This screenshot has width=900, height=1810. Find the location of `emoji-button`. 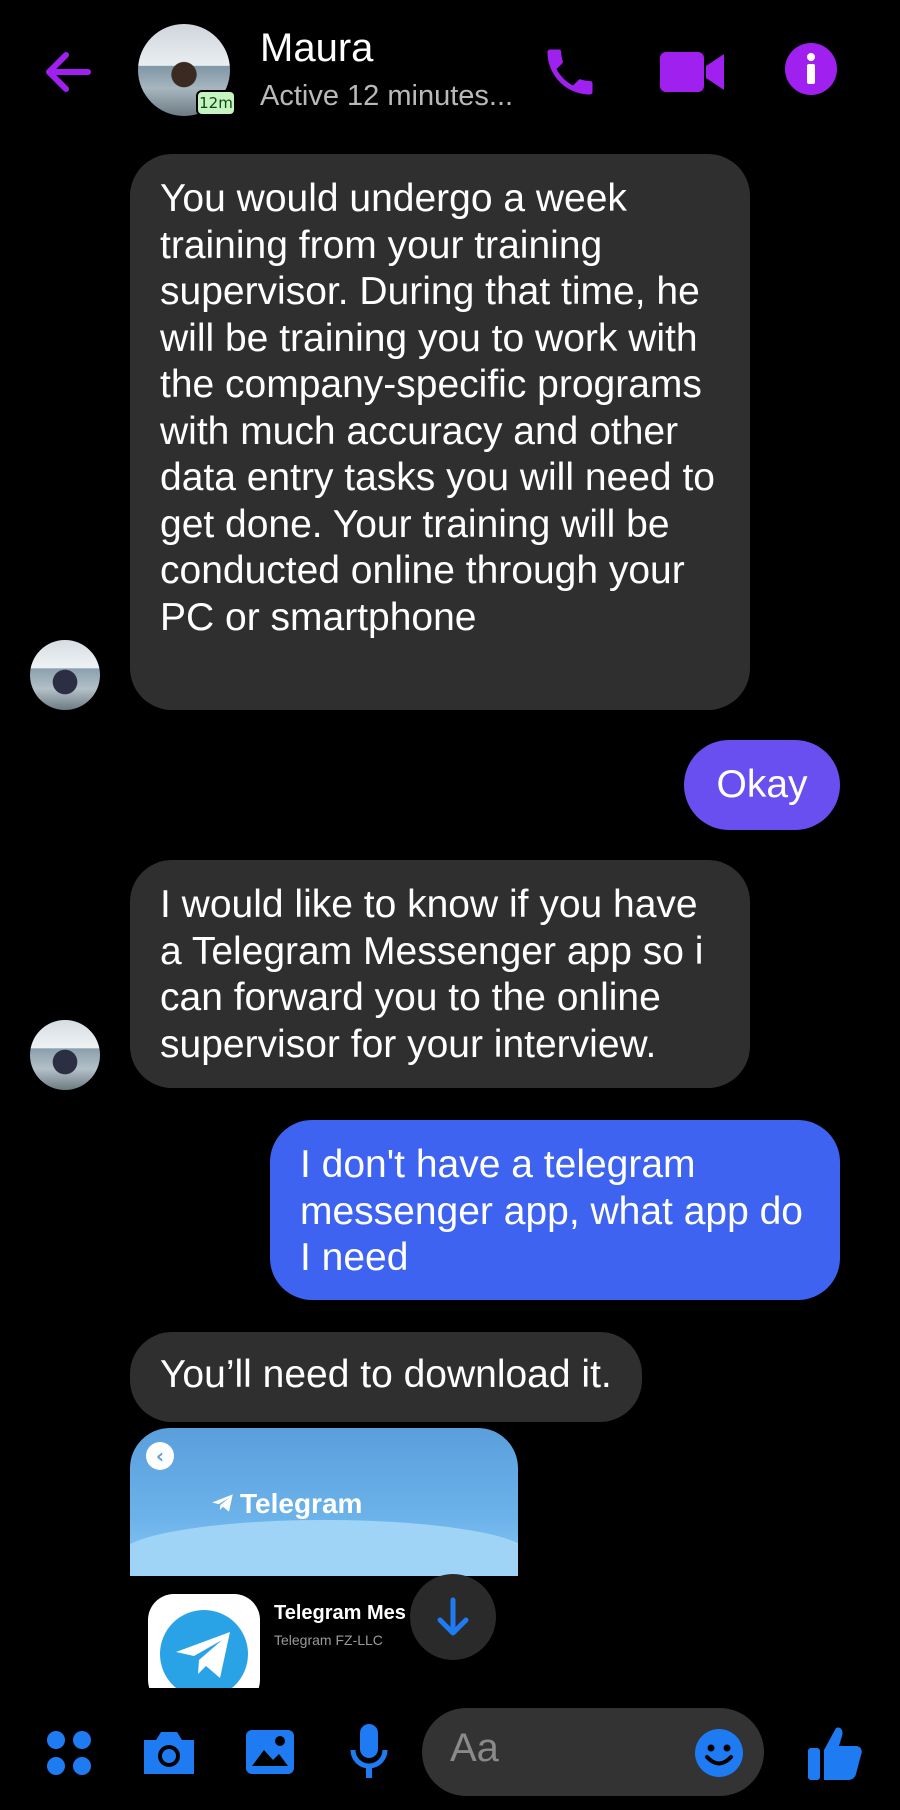

emoji-button is located at coordinates (719, 1753).